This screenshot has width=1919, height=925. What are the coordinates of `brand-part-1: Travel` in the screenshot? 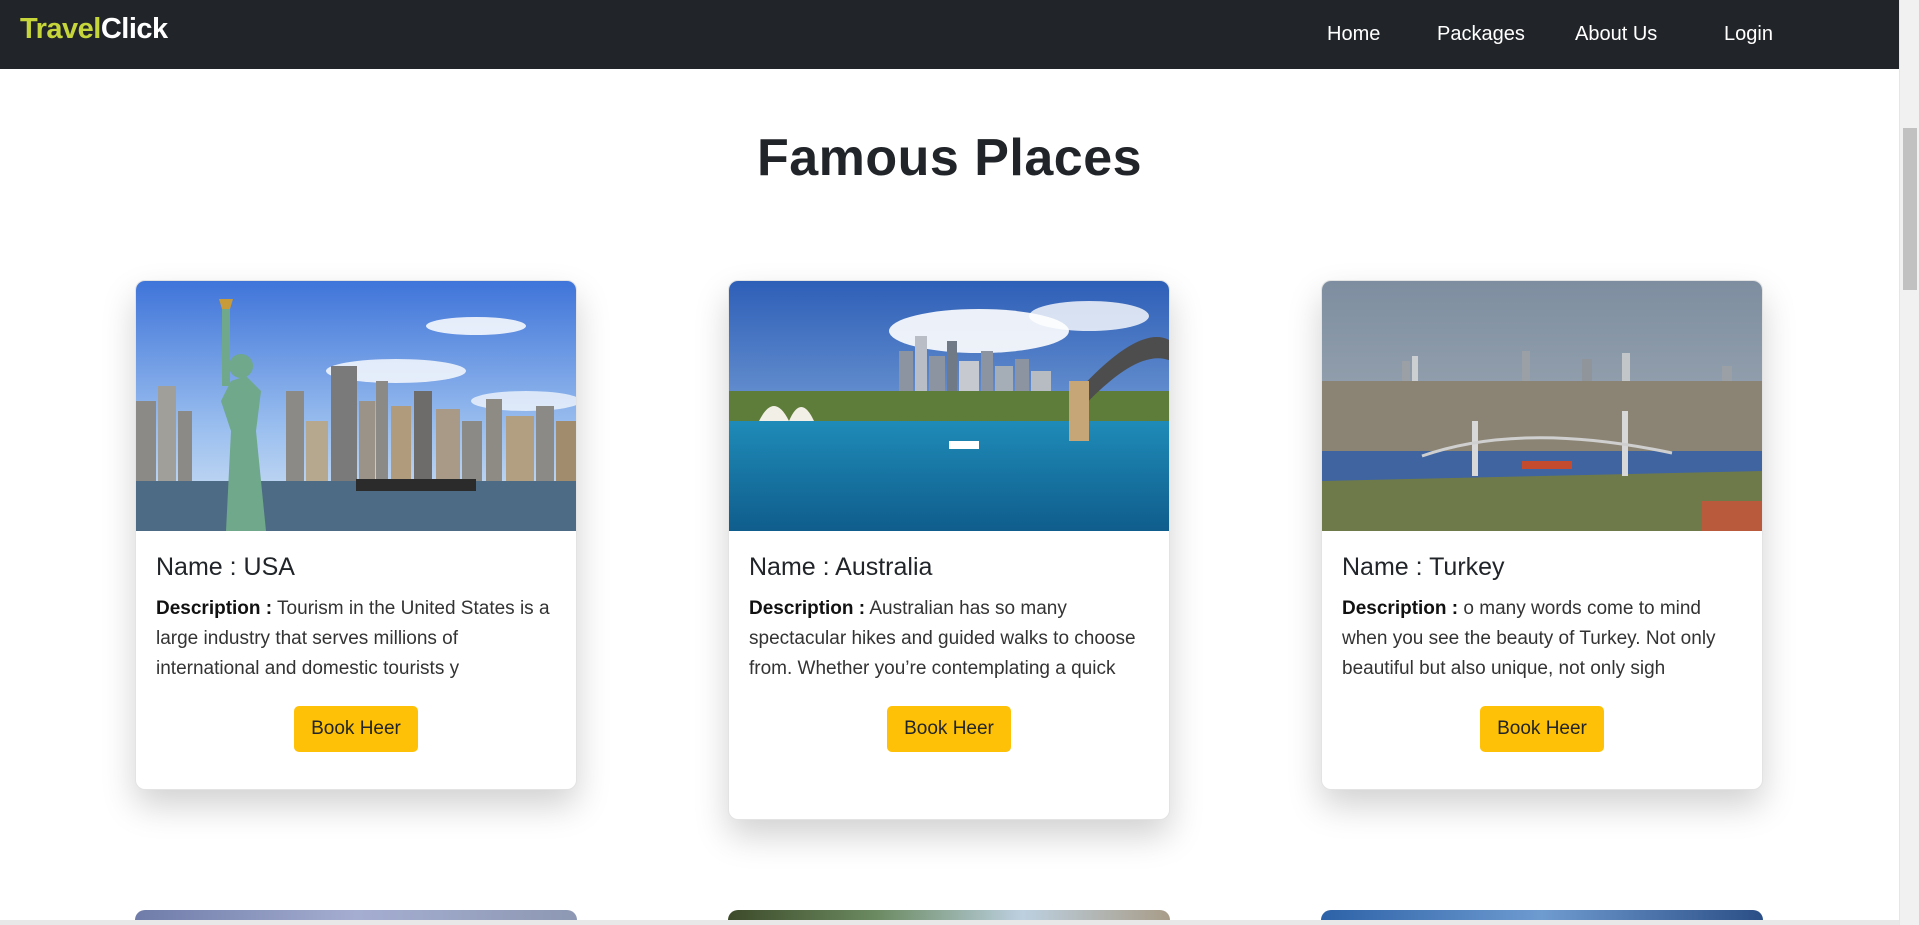 It's located at (60, 29).